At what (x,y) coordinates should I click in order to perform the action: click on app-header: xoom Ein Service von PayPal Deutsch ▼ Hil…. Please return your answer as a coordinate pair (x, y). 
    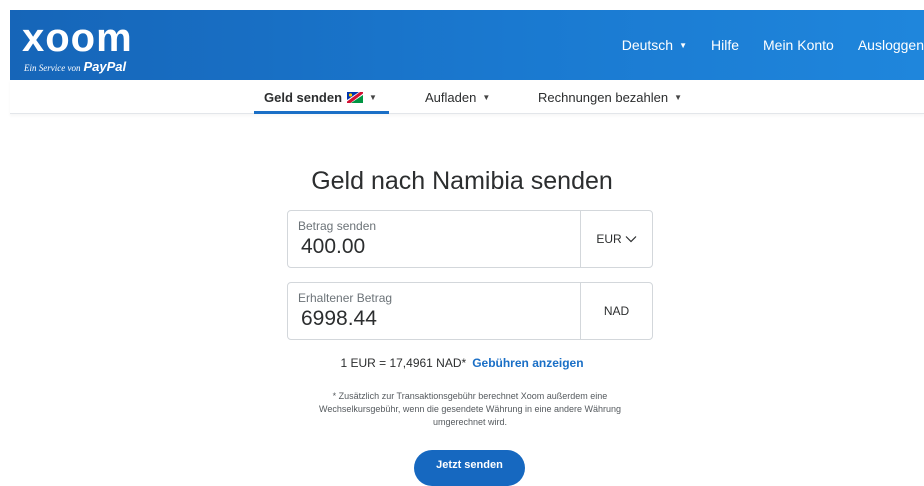
    Looking at the image, I should click on (467, 45).